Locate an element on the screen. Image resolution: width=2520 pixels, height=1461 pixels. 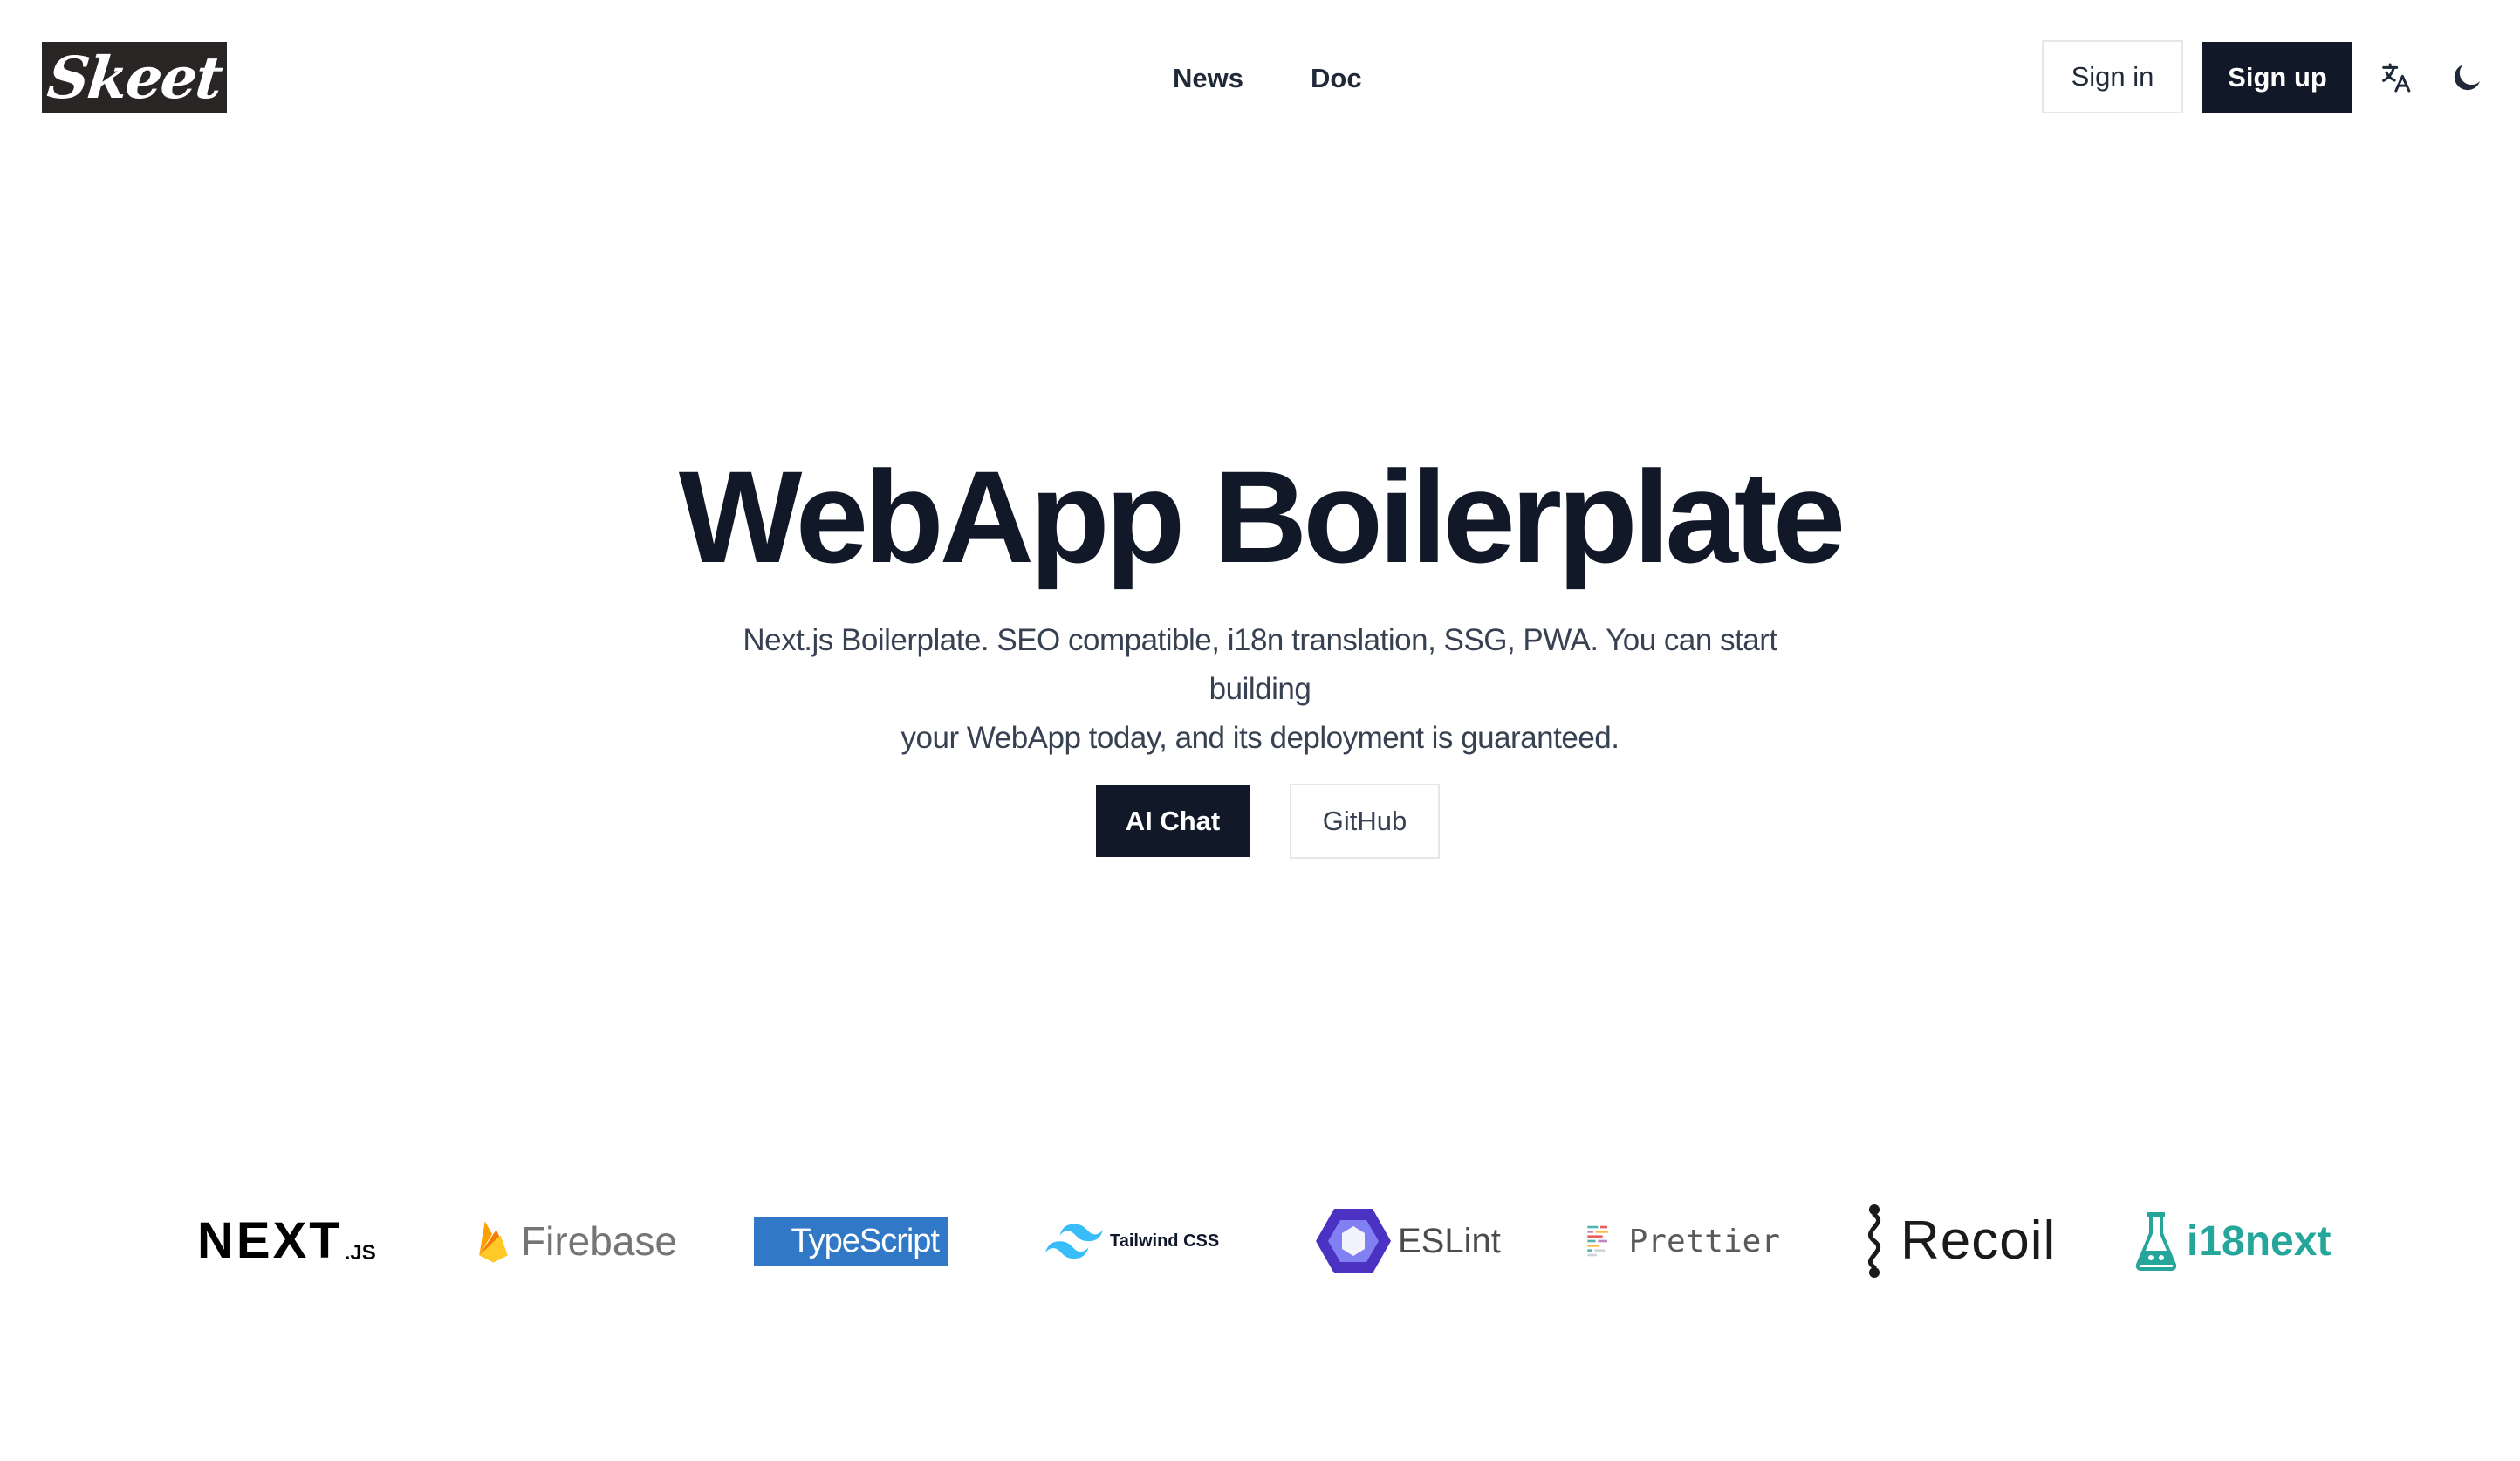
dark-mode-moon-icon is located at coordinates (2467, 78).